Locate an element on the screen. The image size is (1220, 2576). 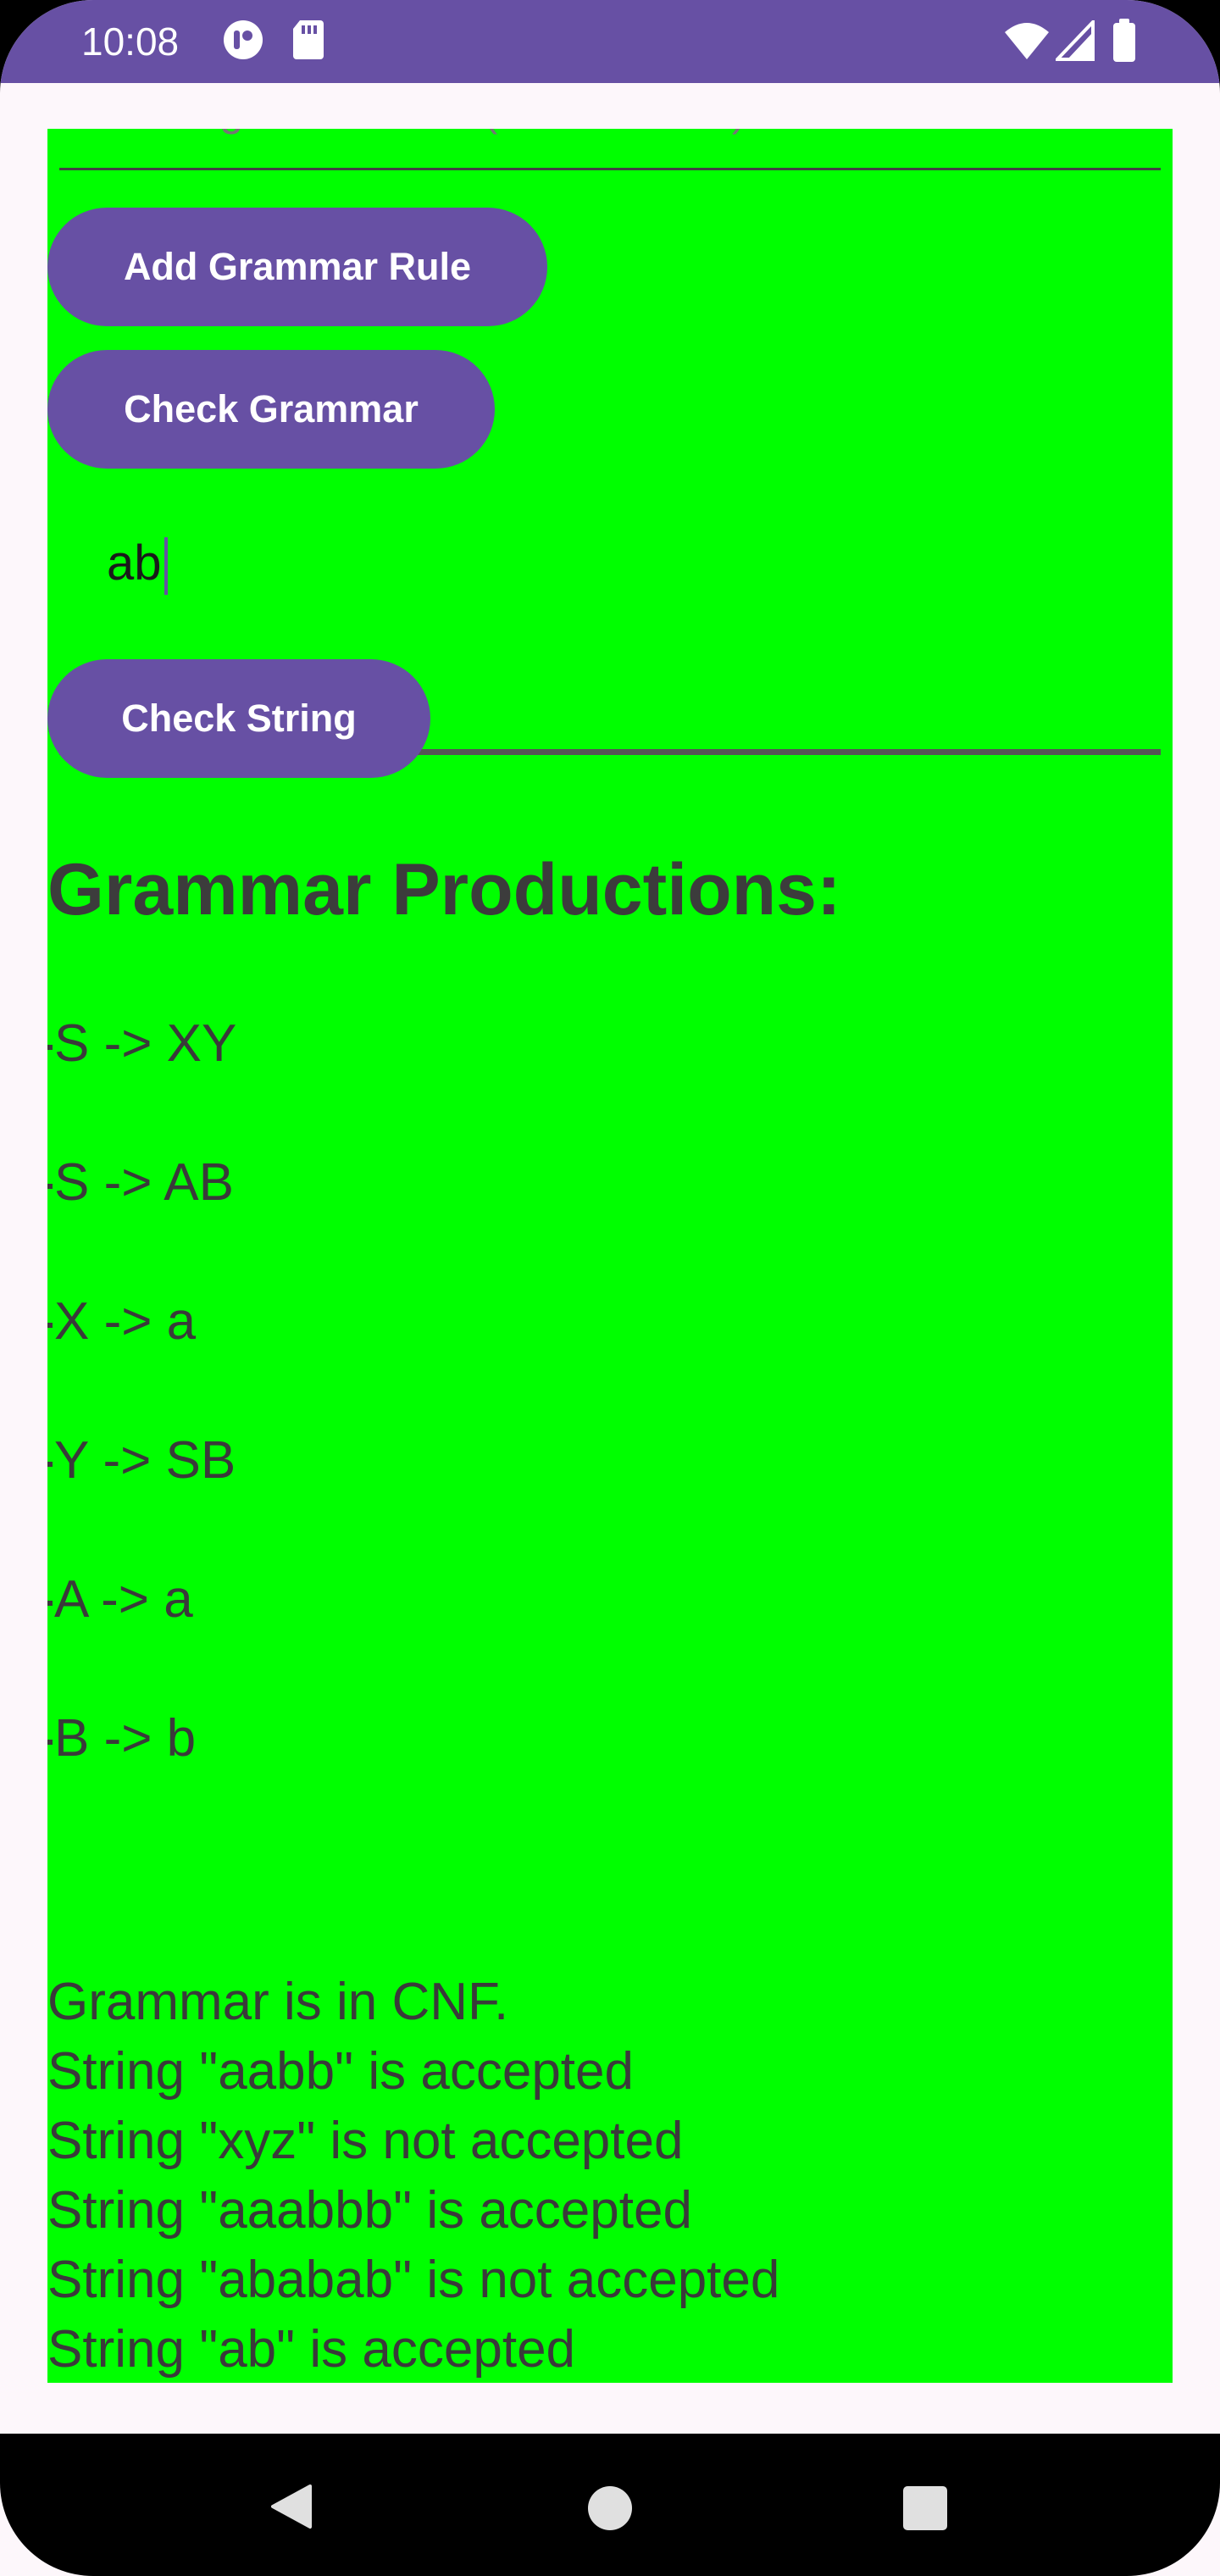
production-item: B -> b is located at coordinates (121, 1739).